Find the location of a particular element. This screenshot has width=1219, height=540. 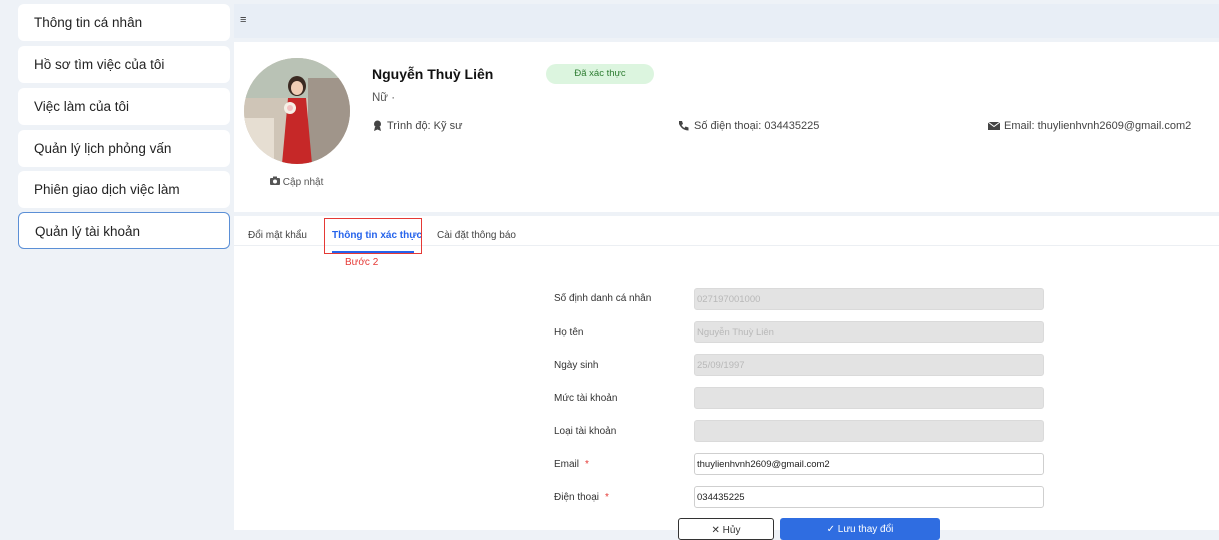

email-icon is located at coordinates (994, 125).